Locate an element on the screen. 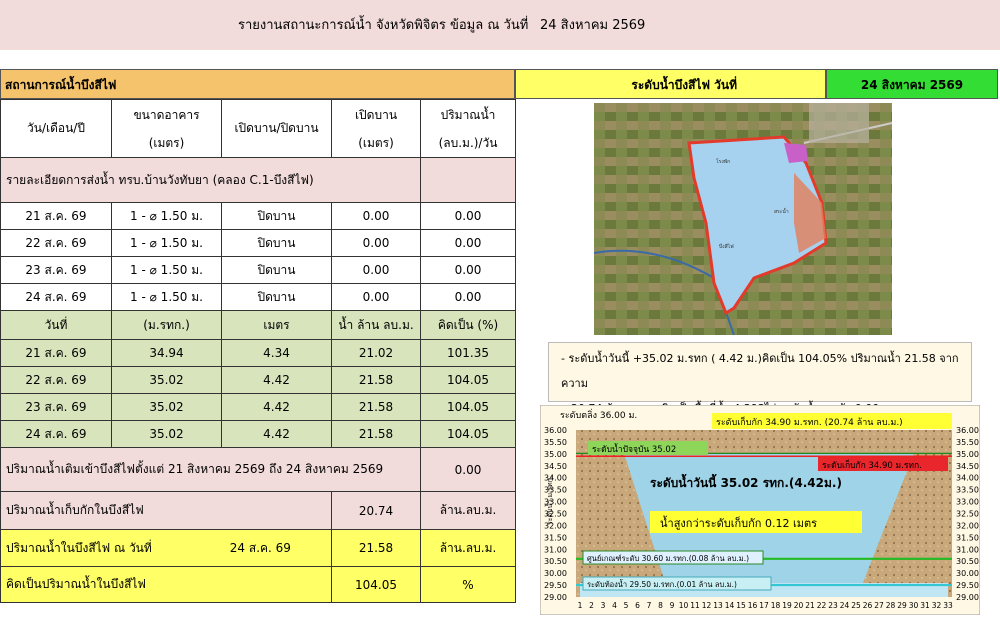 Image resolution: width=1000 pixels, height=630 pixels. table-row: 24 ส.ค. 69 35.02 4.42 21.58 104.05 is located at coordinates (258, 434).